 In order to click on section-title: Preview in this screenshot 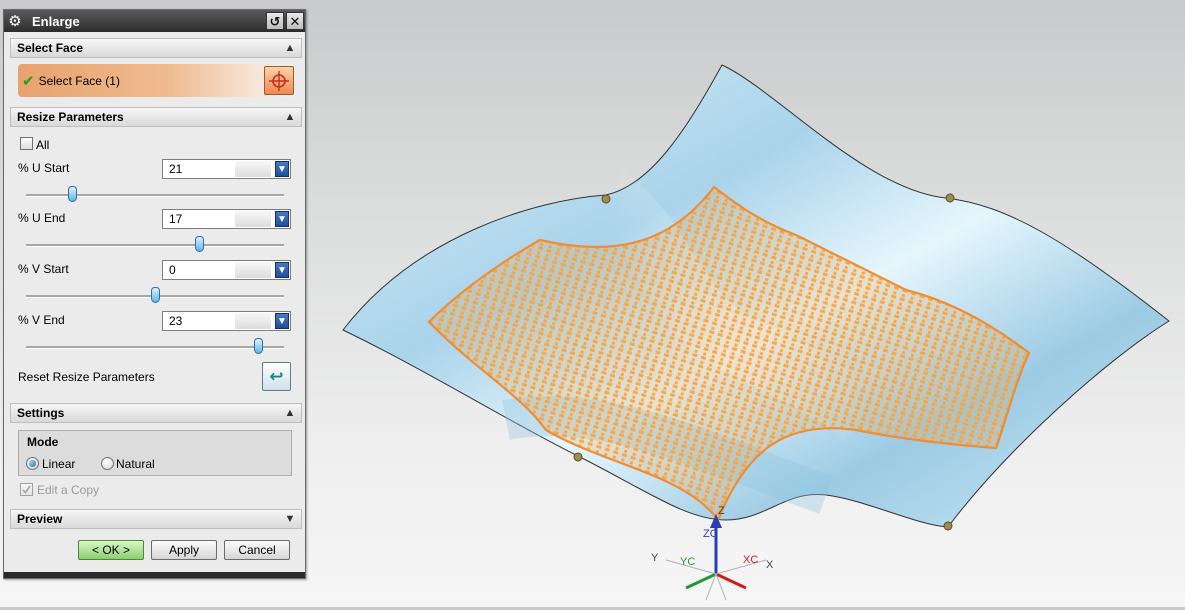, I will do `click(40, 519)`.